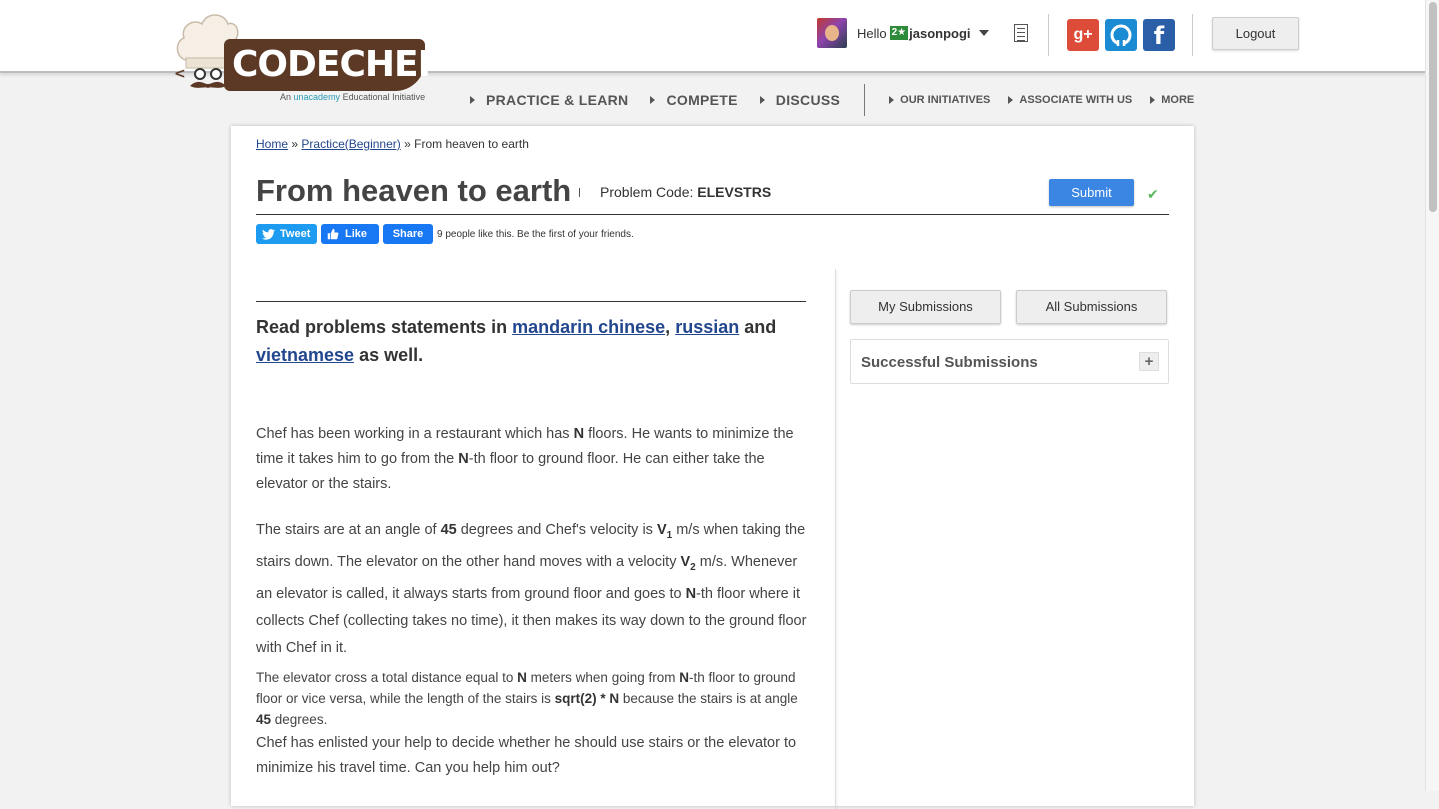 This screenshot has width=1439, height=809. Describe the element at coordinates (1091, 307) in the screenshot. I see `all-submissions-button: All Submissions` at that location.